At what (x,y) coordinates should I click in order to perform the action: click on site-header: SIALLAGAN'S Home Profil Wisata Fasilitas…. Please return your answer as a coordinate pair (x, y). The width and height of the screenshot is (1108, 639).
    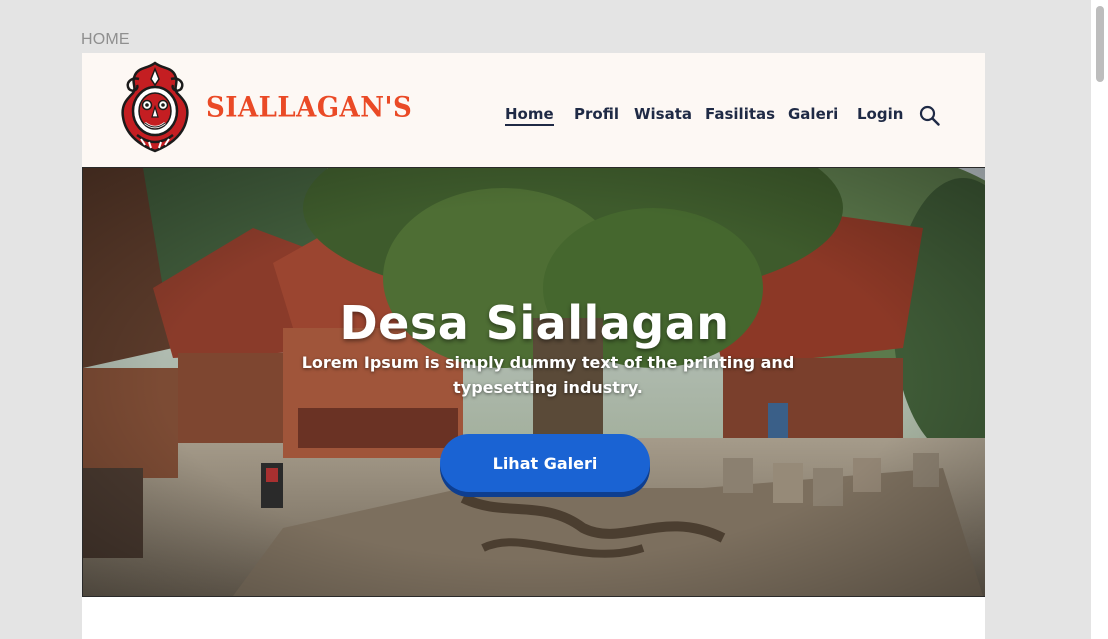
    Looking at the image, I should click on (533, 110).